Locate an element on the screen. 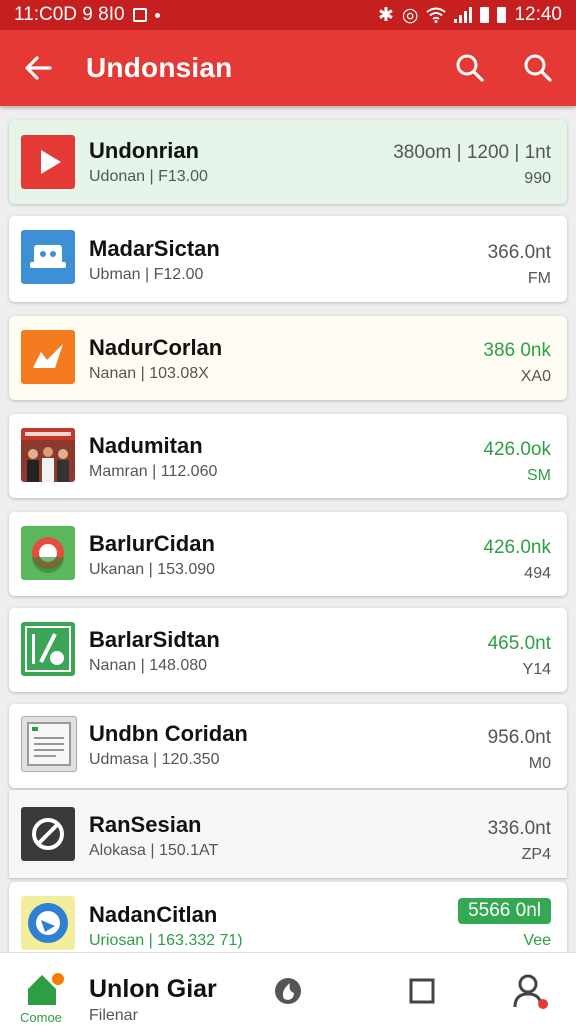 The image size is (576, 1025). item-subtitle: Udmasa | 120.350 is located at coordinates (154, 759).